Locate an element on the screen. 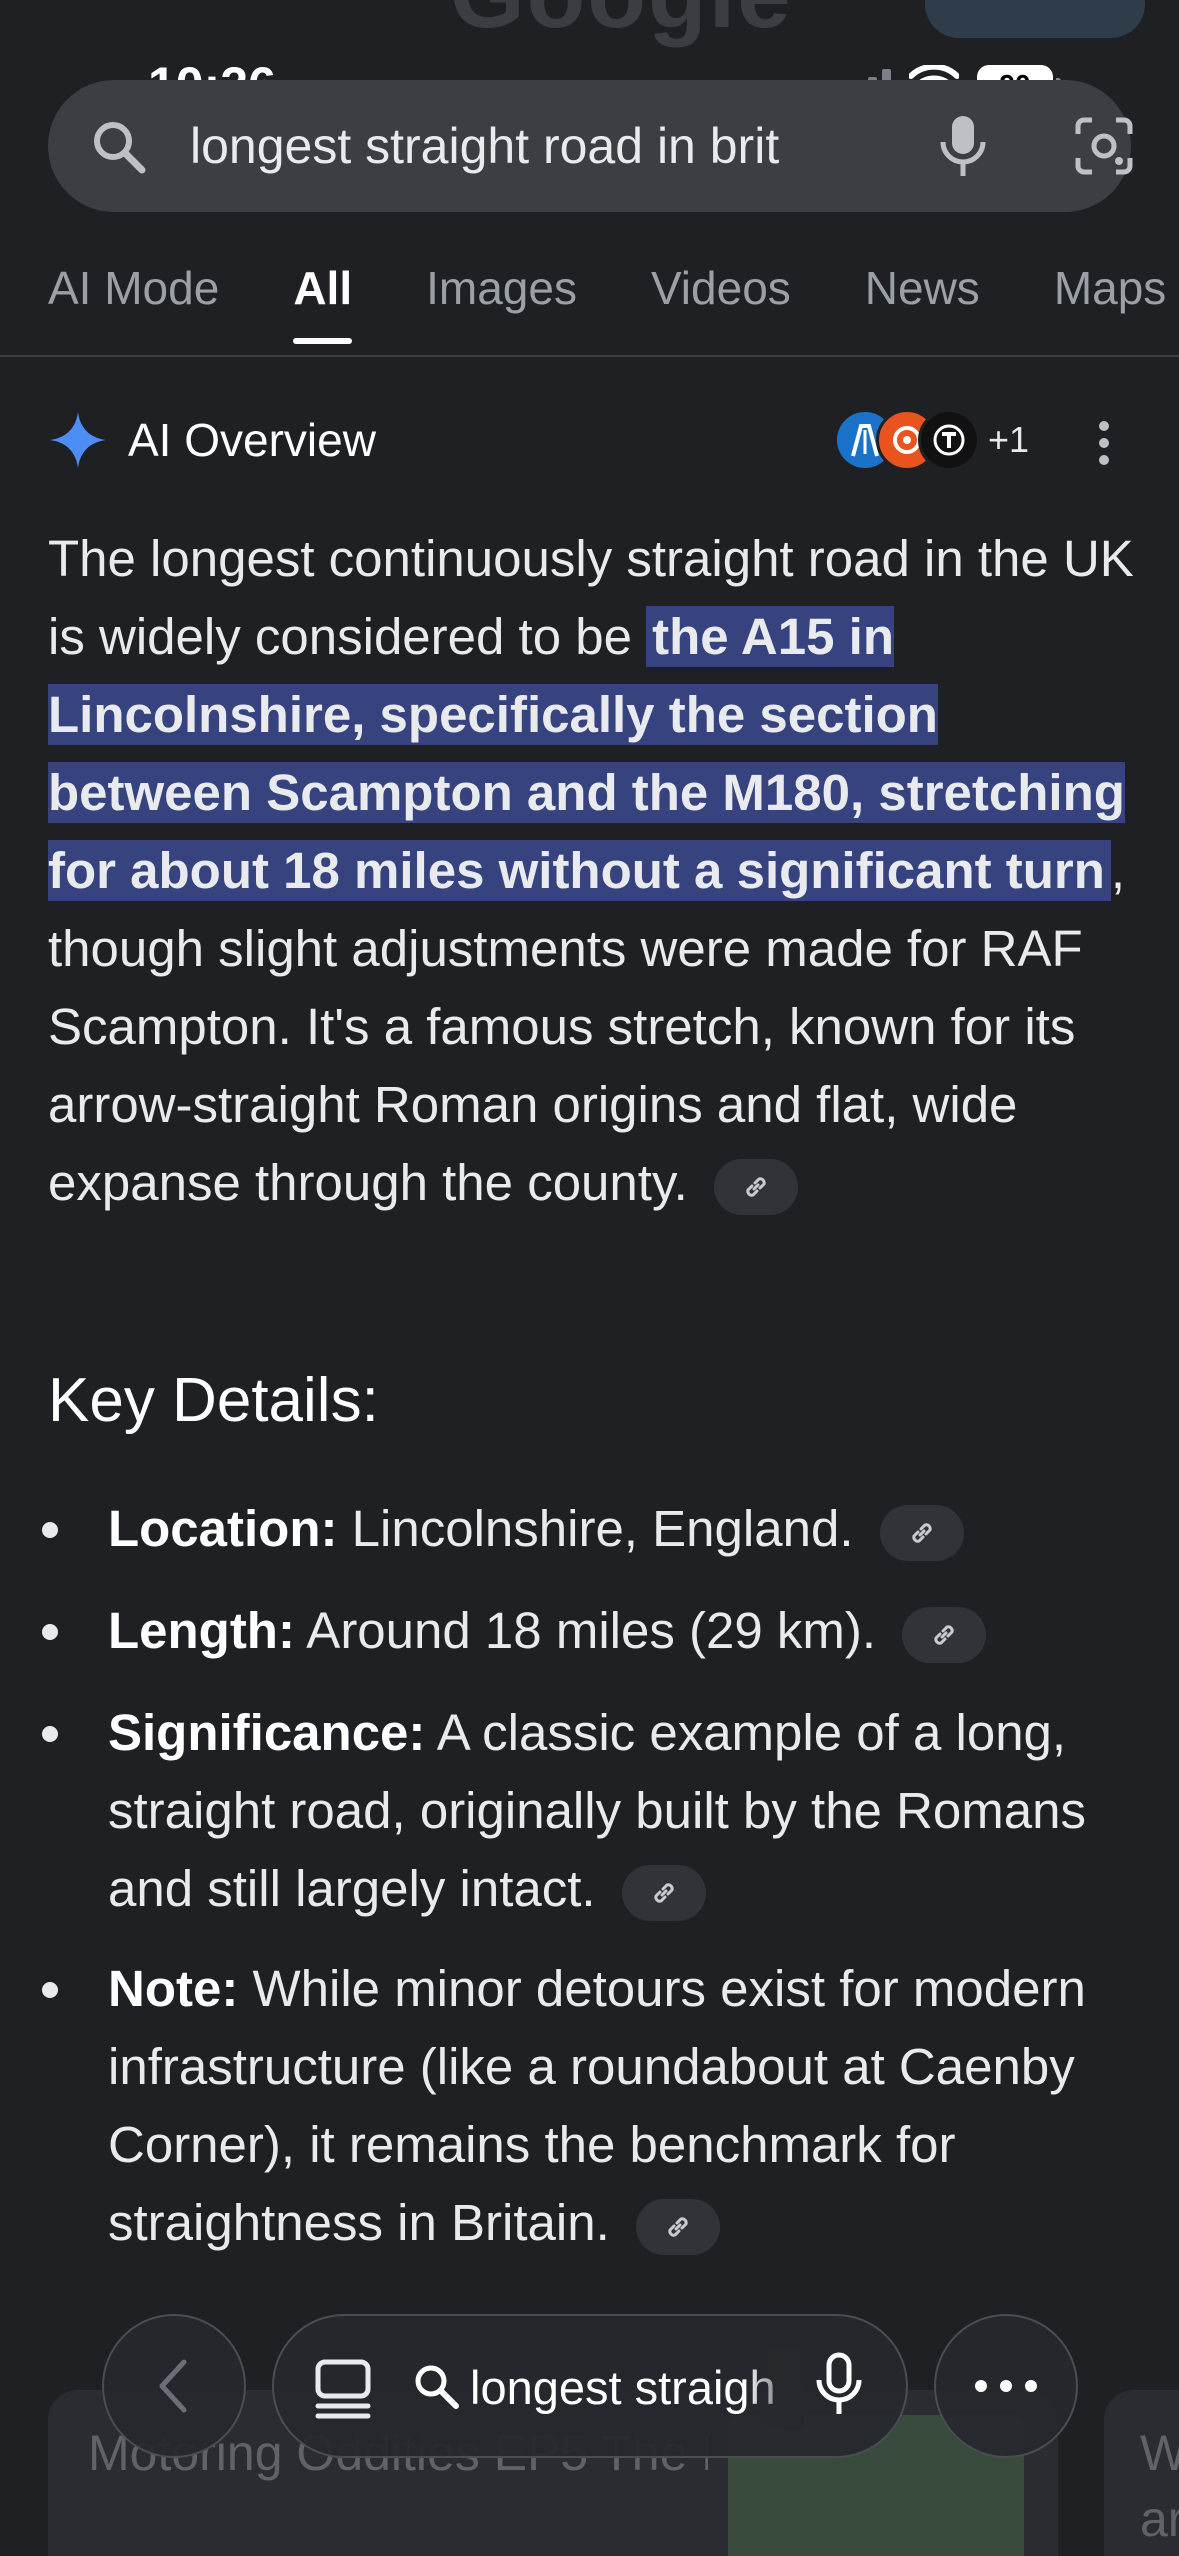 Image resolution: width=1179 pixels, height=2556 pixels. more-horizontal-icon is located at coordinates (1006, 2386).